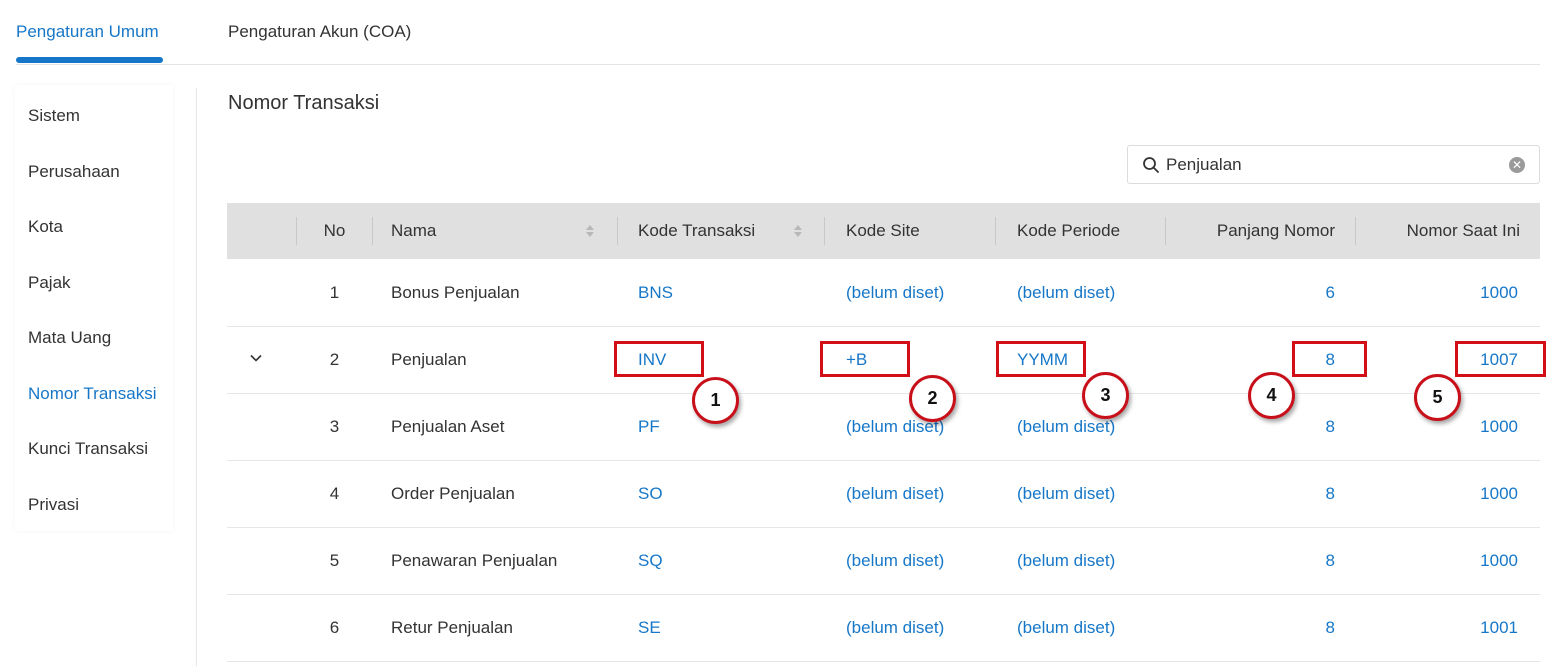 This screenshot has width=1555, height=666. Describe the element at coordinates (1437, 397) in the screenshot. I see `annotation-badge: 5` at that location.